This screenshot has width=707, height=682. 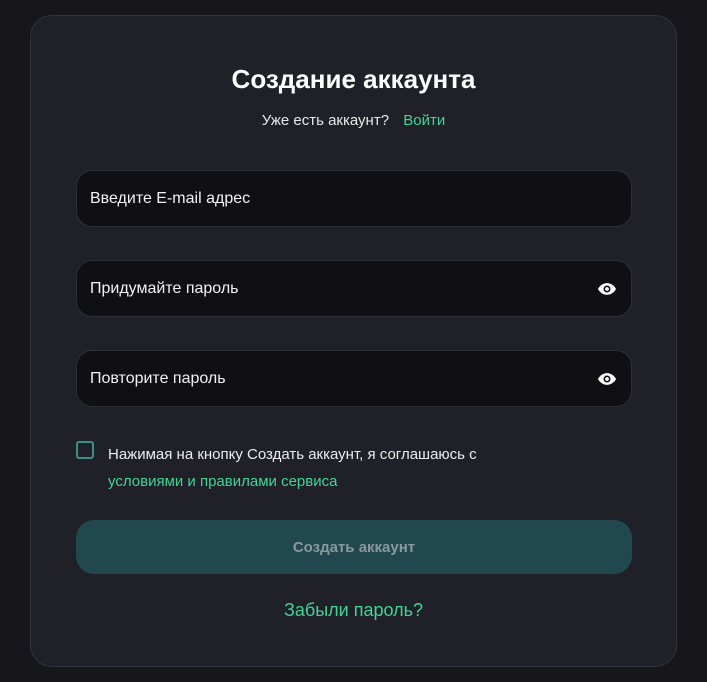 I want to click on forgot-password-container: Забыли пароль?, so click(x=353, y=610).